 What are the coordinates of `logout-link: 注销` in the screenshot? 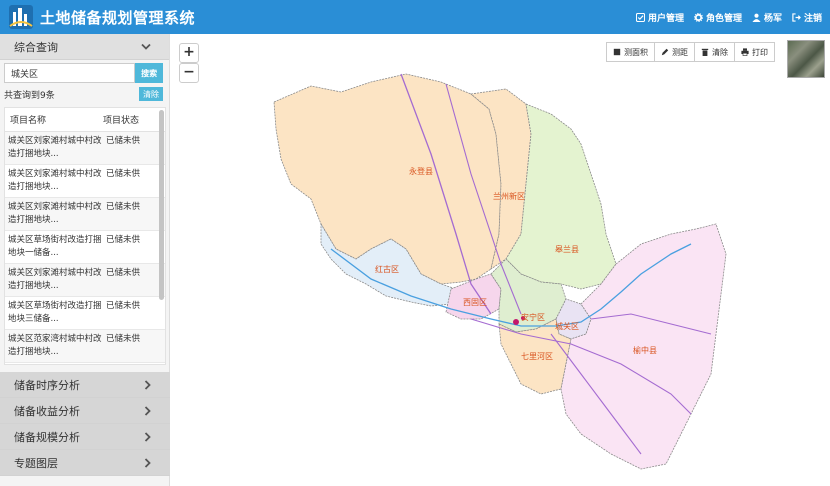 It's located at (807, 17).